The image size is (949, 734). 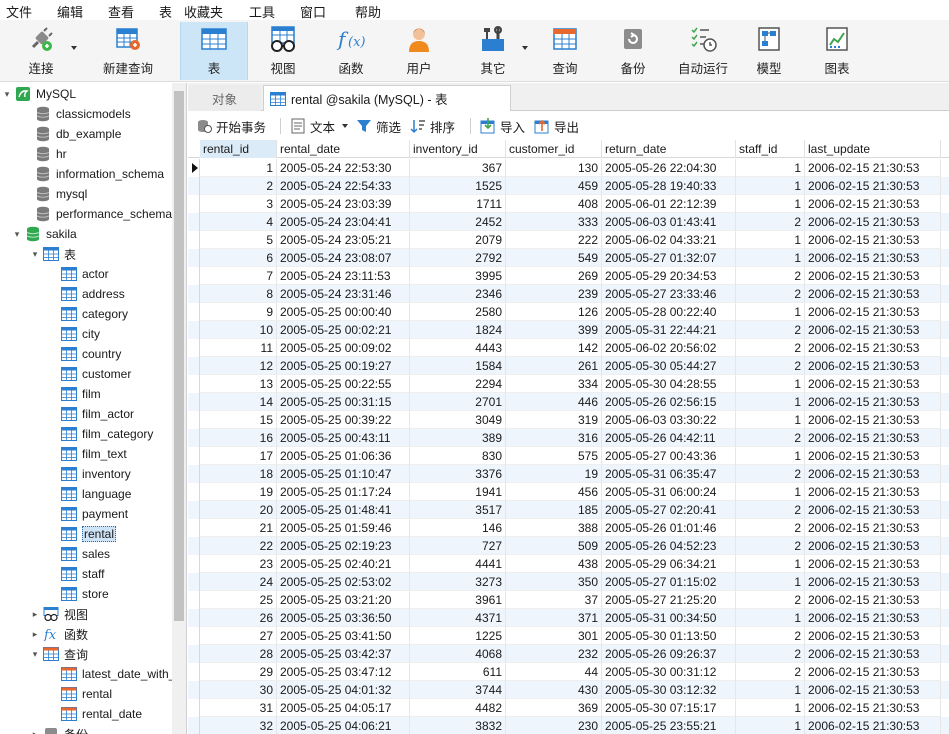 What do you see at coordinates (343, 240) in the screenshot?
I see `cell-rental-date: 2005-05-24 23:05:21` at bounding box center [343, 240].